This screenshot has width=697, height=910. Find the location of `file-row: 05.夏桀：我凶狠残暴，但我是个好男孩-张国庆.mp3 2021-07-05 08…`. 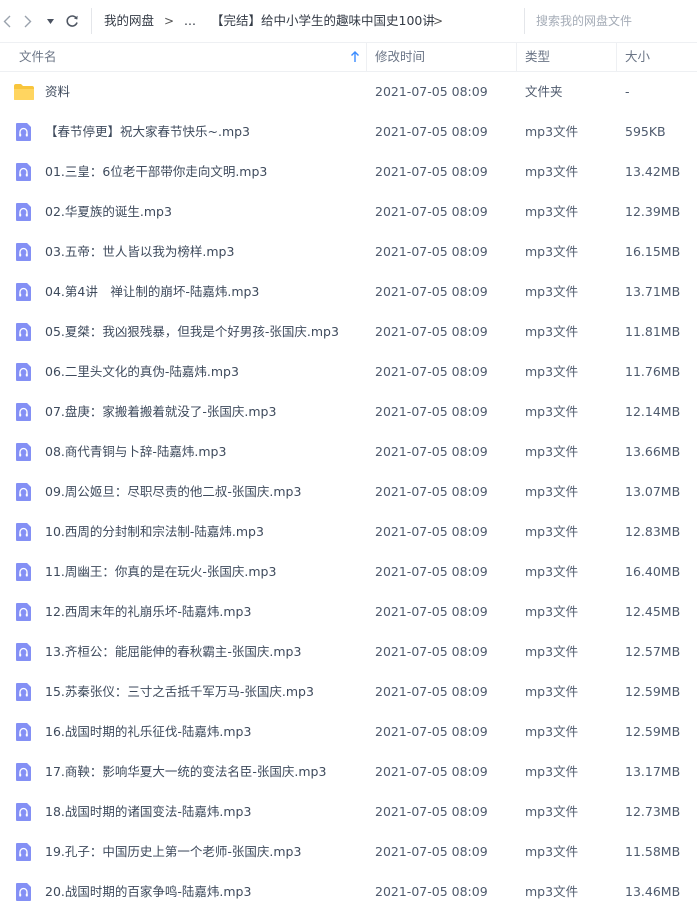

file-row: 05.夏桀：我凶狠残暴，但我是个好男孩-张国庆.mp3 2021-07-05 08… is located at coordinates (348, 332).